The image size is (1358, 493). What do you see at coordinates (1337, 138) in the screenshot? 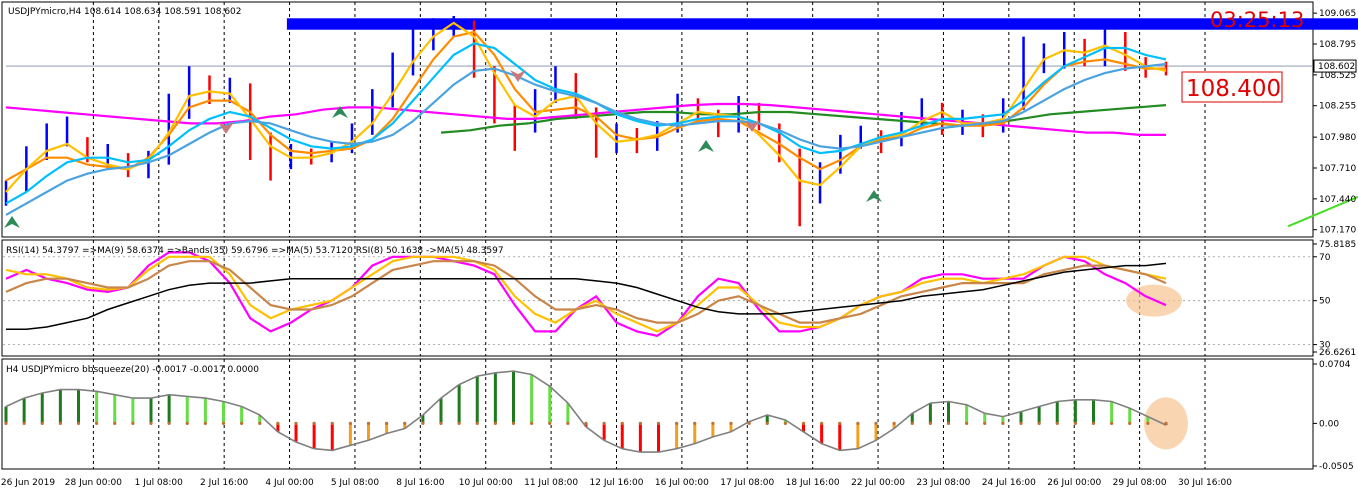
I see `price-tick-label: 107.980` at bounding box center [1337, 138].